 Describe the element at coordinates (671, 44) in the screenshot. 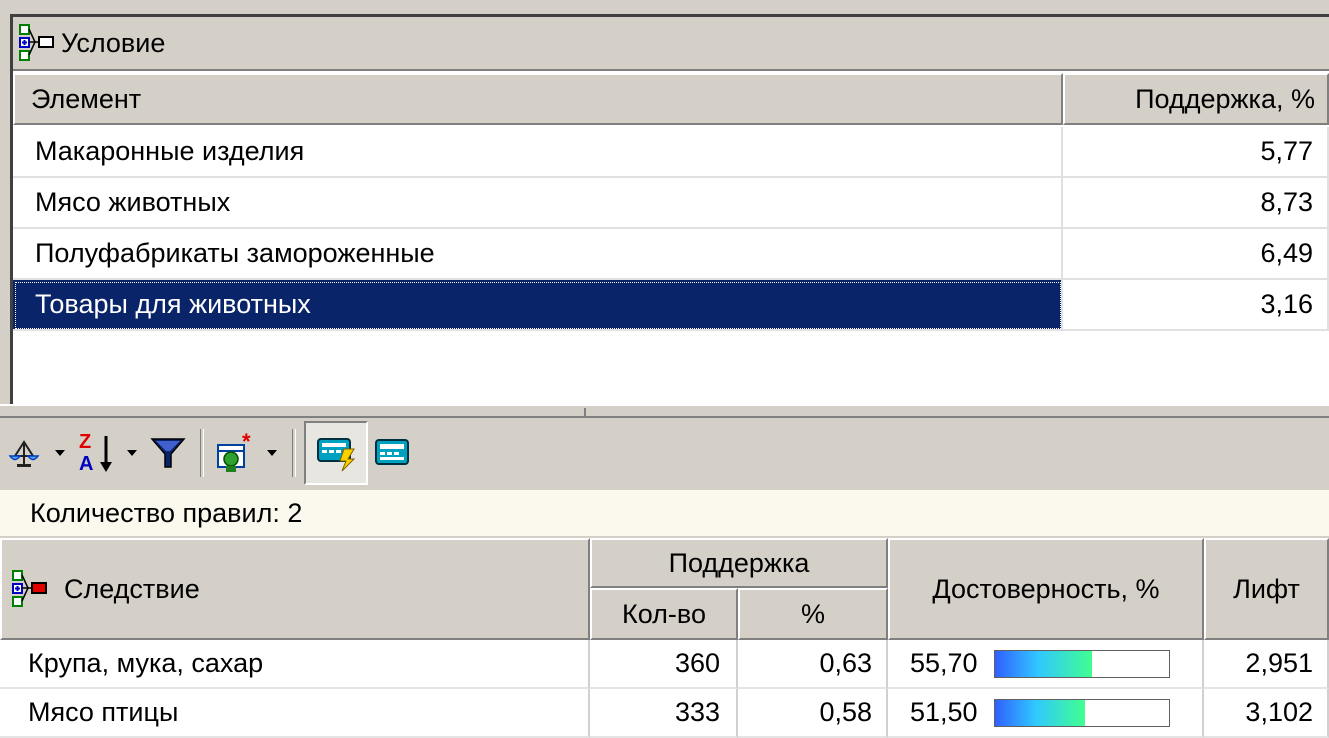

I see `condition-caption: Условие` at that location.